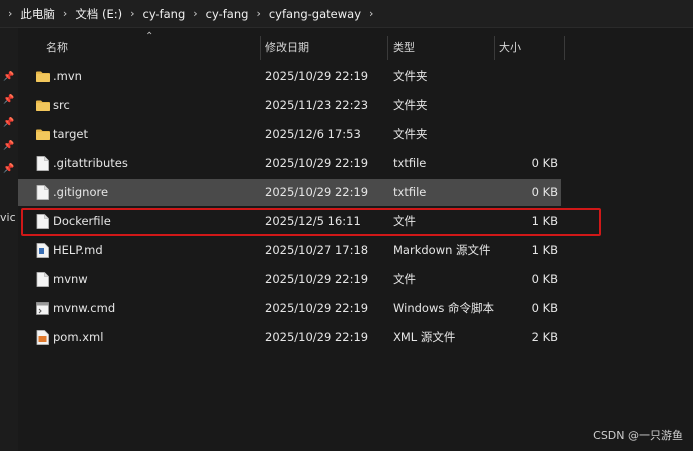 This screenshot has height=451, width=693. Describe the element at coordinates (638, 435) in the screenshot. I see `watermark: CSDN @一只游鱼` at that location.